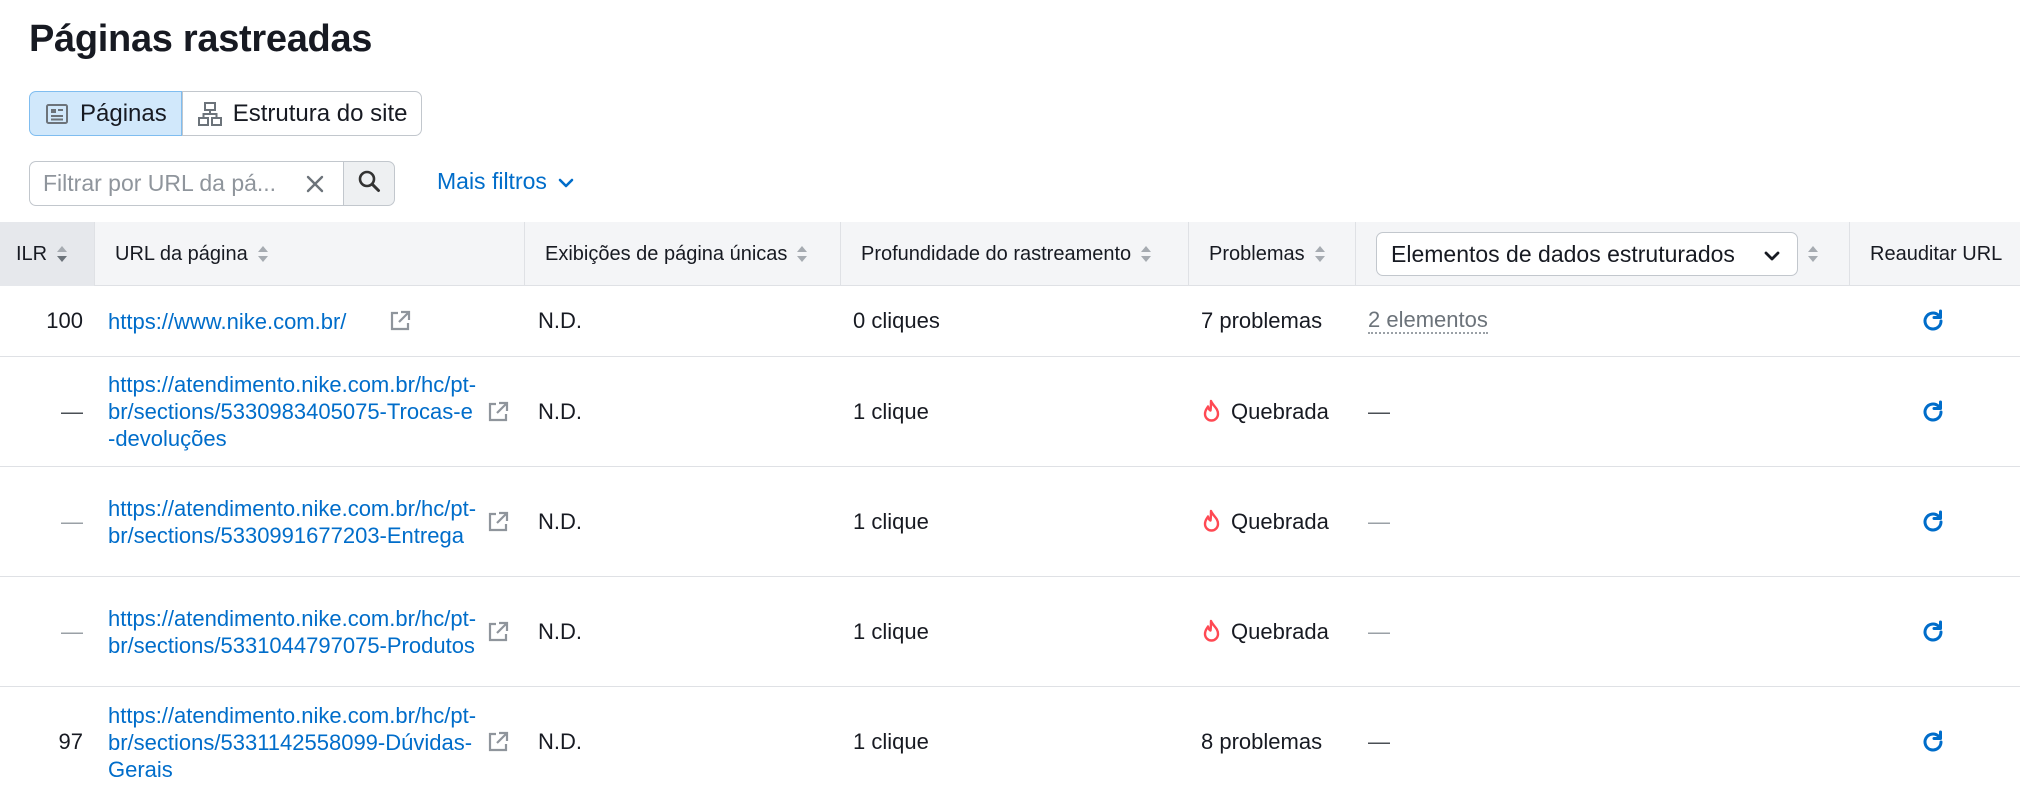 The width and height of the screenshot is (2020, 791). I want to click on structured-elements-link: 2 elementos, so click(1428, 321).